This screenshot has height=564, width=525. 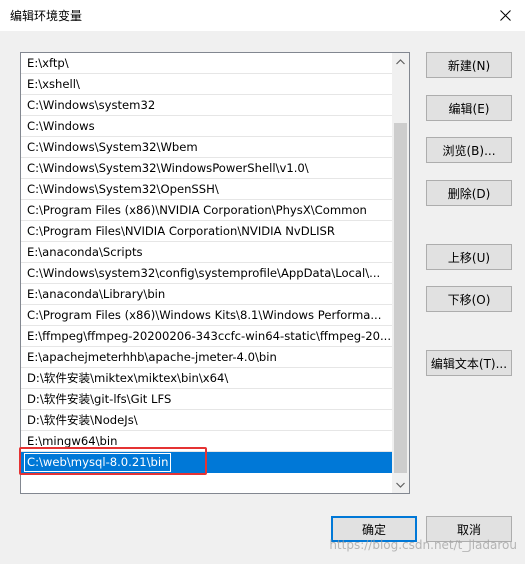 What do you see at coordinates (469, 65) in the screenshot?
I see `new-button: 新建(N)` at bounding box center [469, 65].